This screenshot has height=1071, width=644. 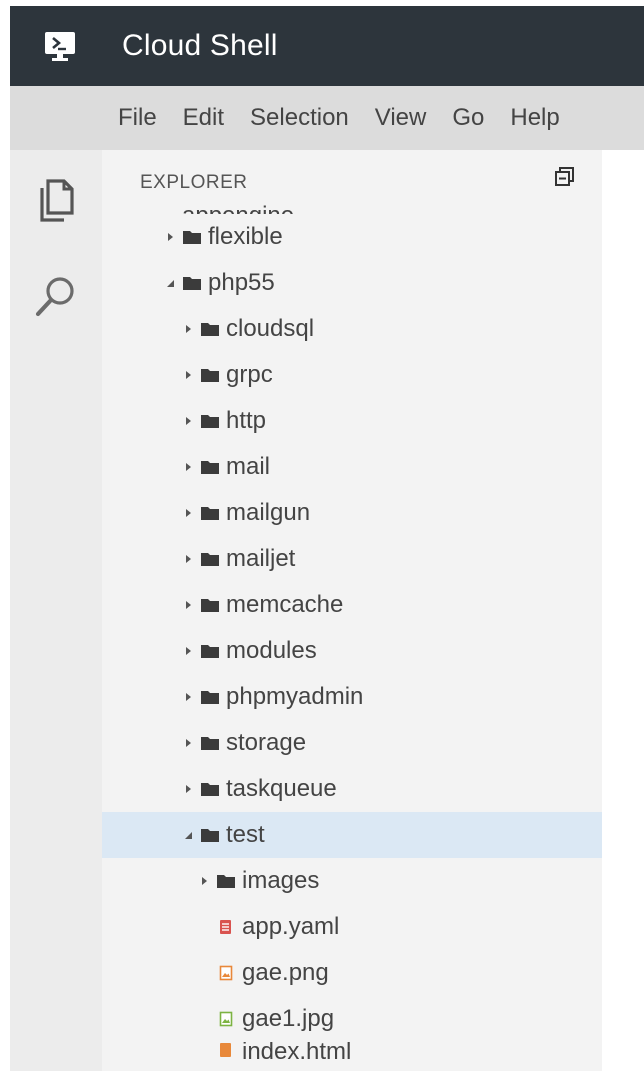 I want to click on html-file-icon, so click(x=226, y=1050).